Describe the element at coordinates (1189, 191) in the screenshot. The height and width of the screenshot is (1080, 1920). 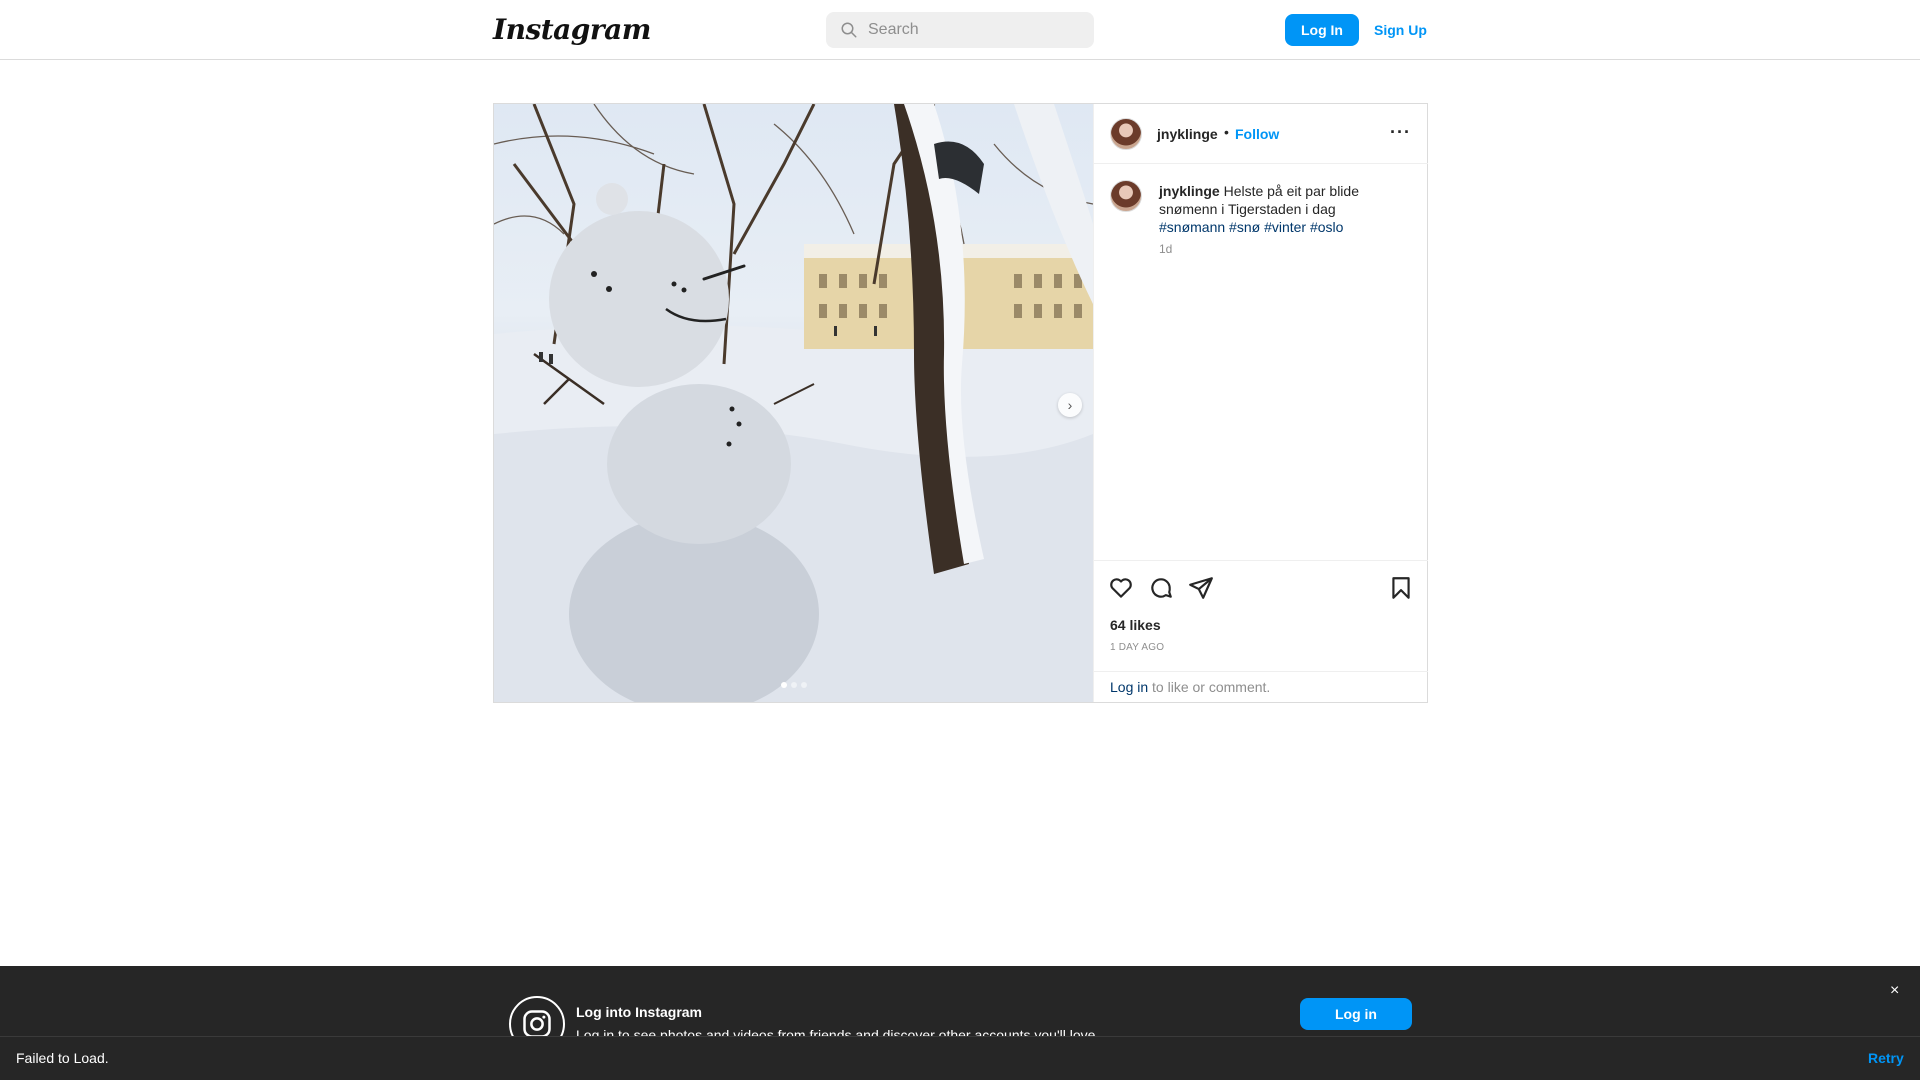
I see `caption-username: jnyklinge` at that location.